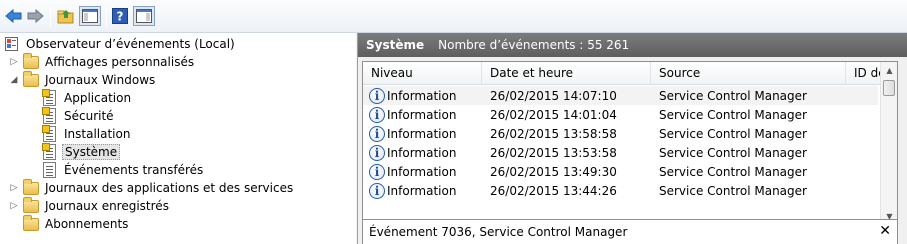  I want to click on collapse-arrow-icon: ◢, so click(14, 80).